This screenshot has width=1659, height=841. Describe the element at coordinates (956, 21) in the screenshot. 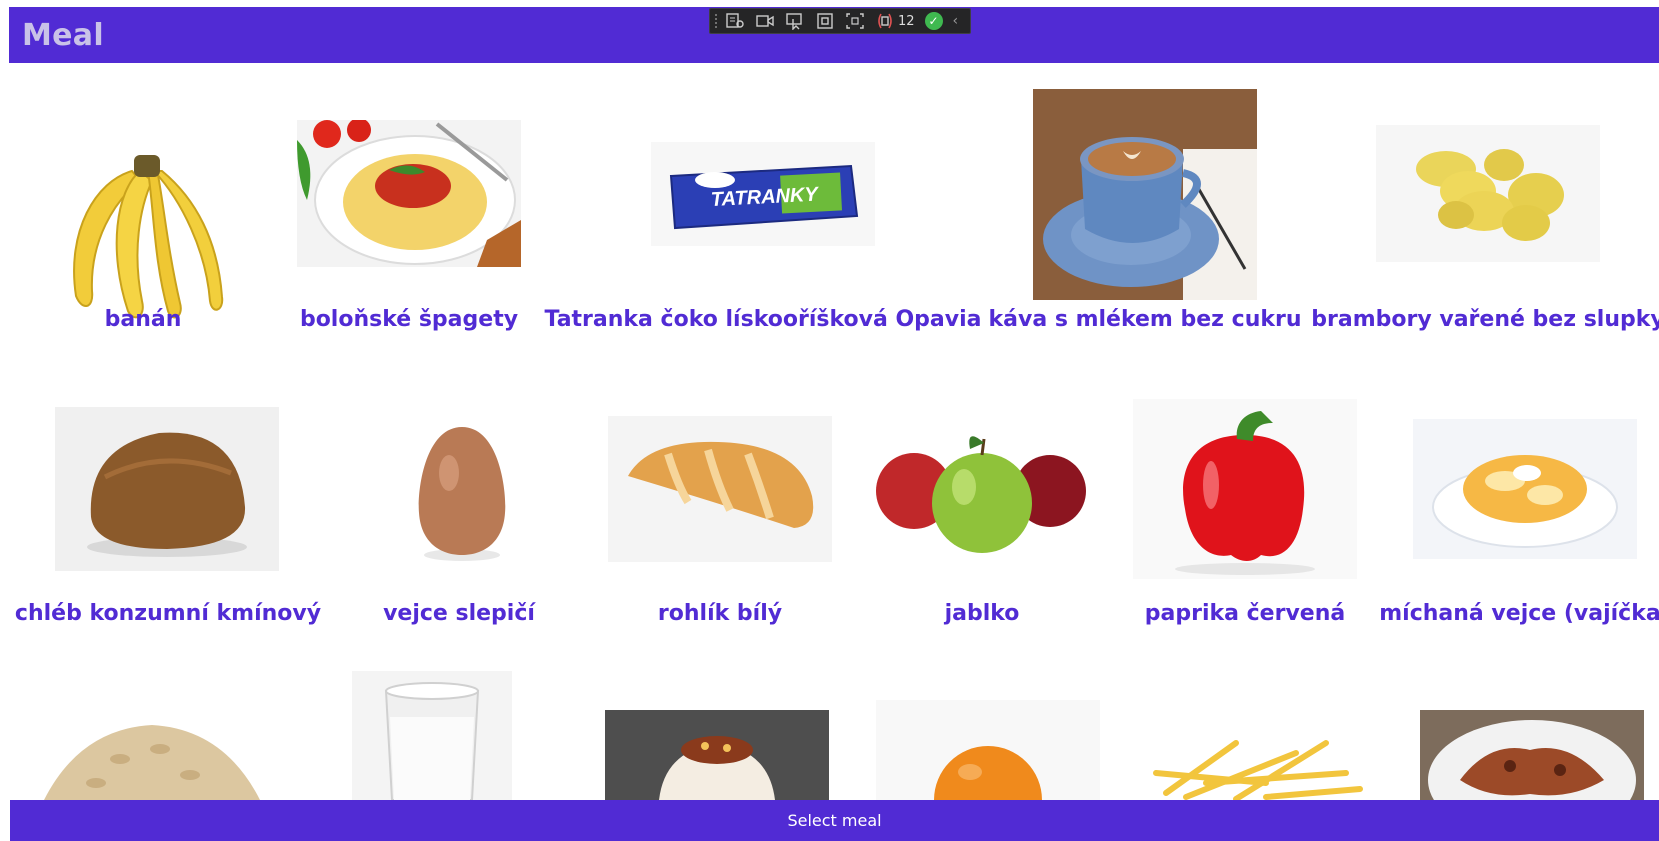

I see `collapse-chevron-icon: ‹` at that location.